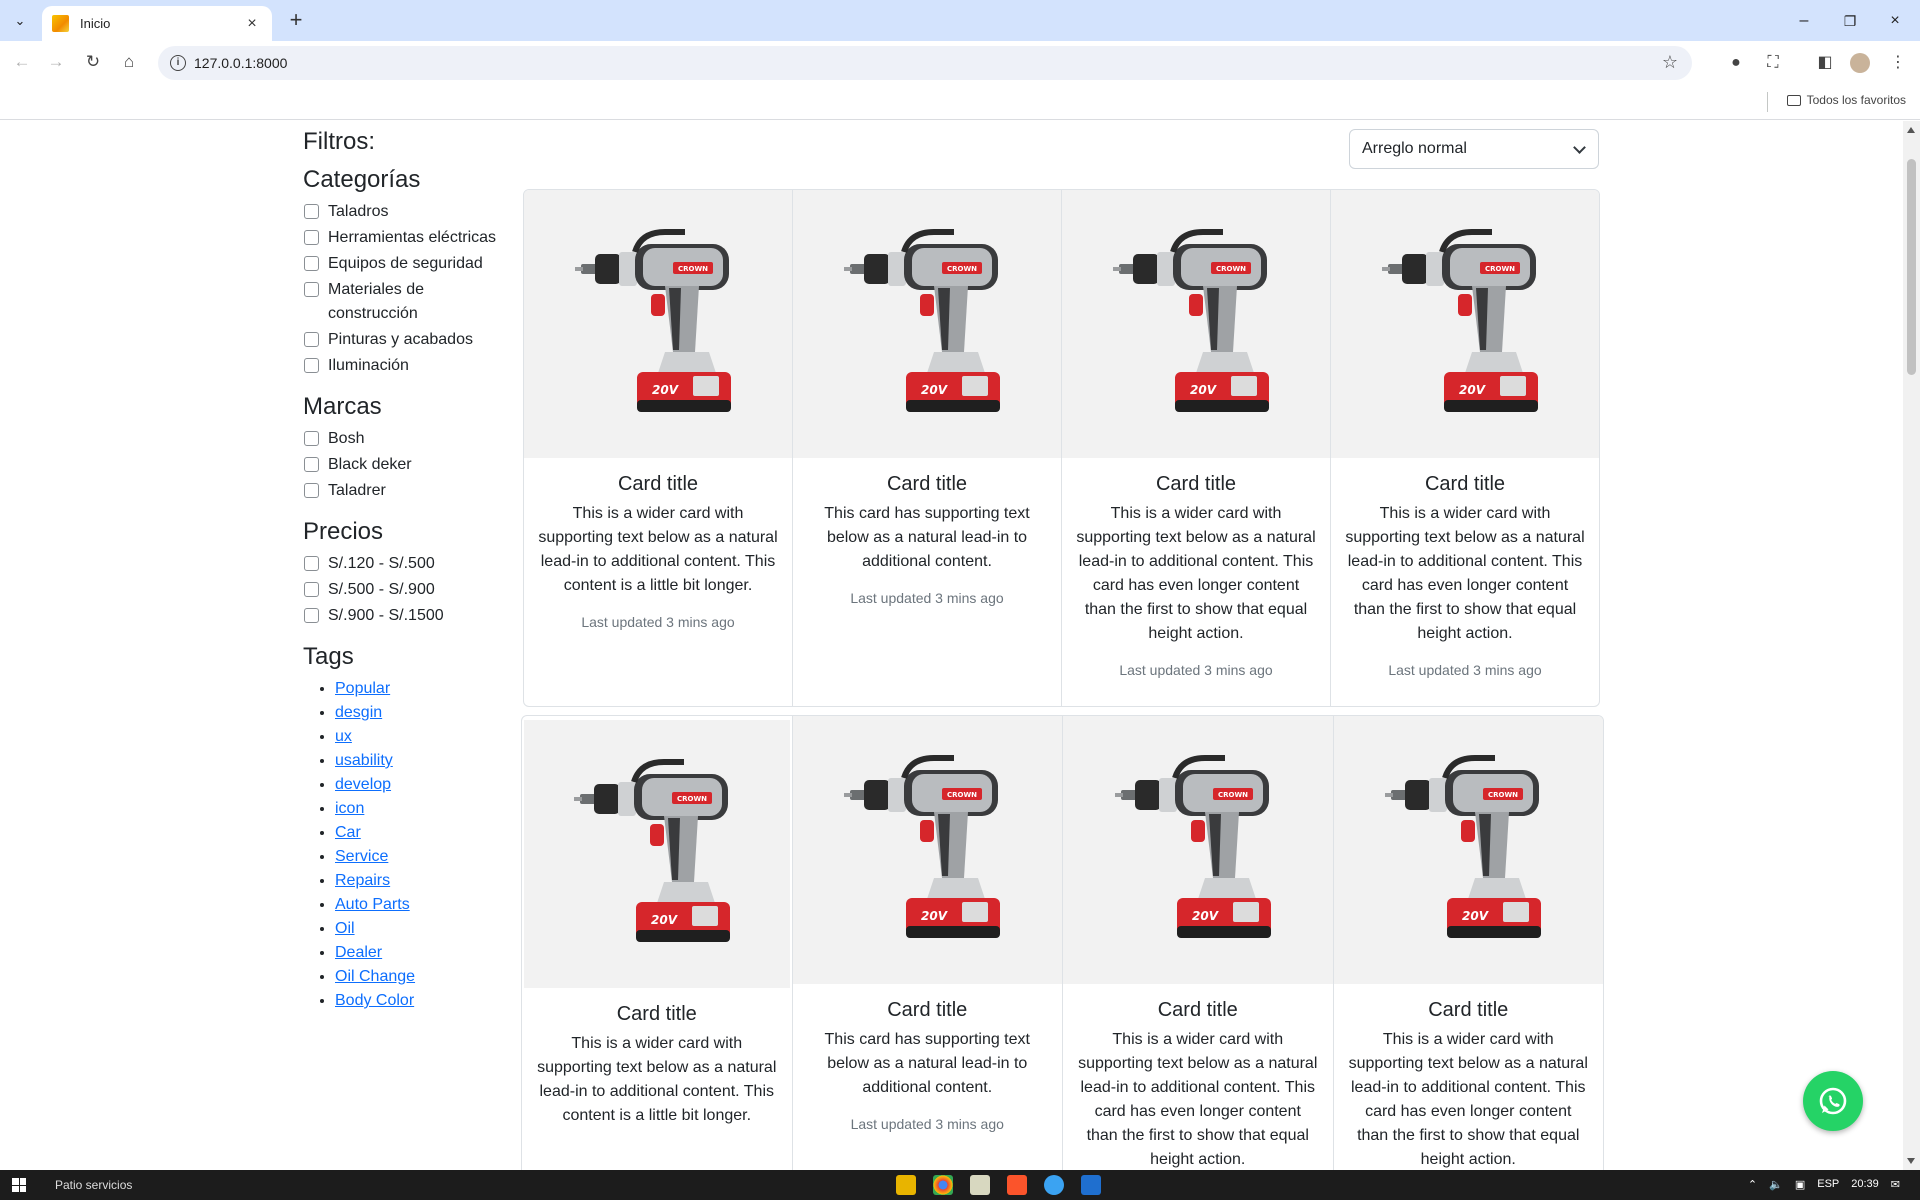  Describe the element at coordinates (1911, 267) in the screenshot. I see `scrollbar-thumb` at that location.